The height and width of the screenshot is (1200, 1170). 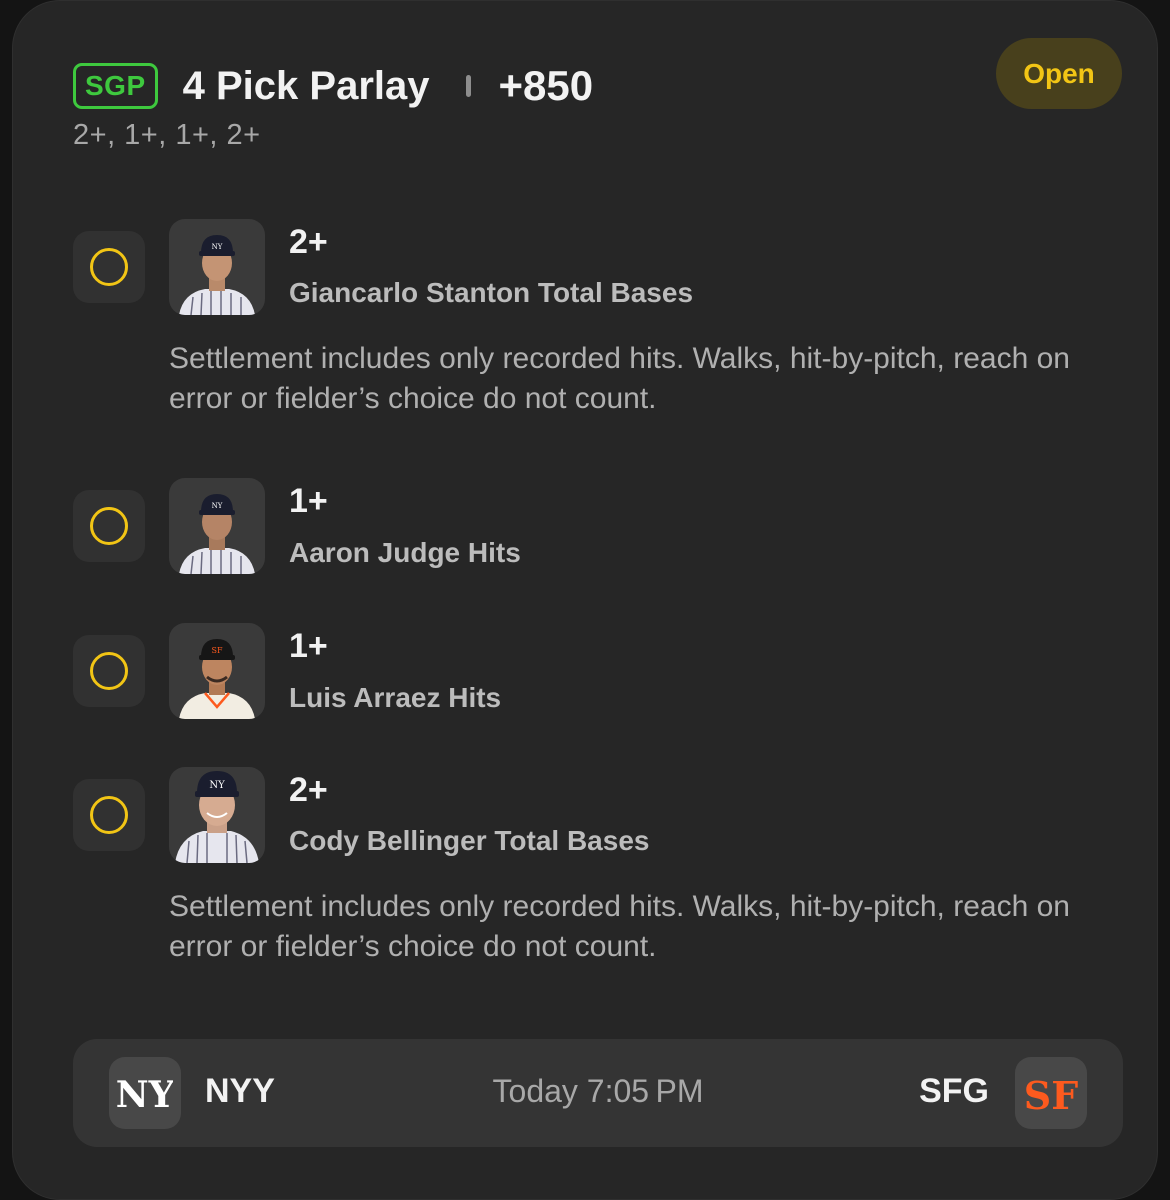 I want to click on game-footer: NY NYY Today 7:05 PM SFG SF, so click(x=598, y=1093).